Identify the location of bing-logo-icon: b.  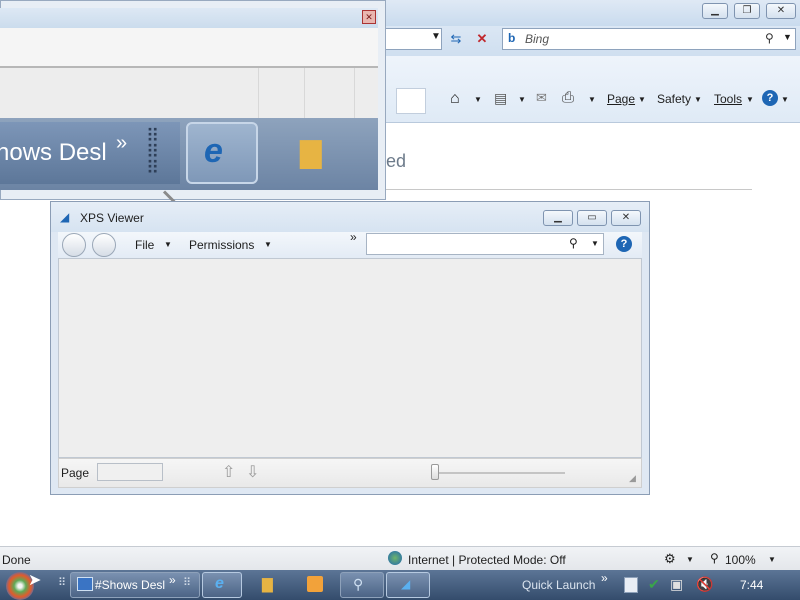
(512, 38).